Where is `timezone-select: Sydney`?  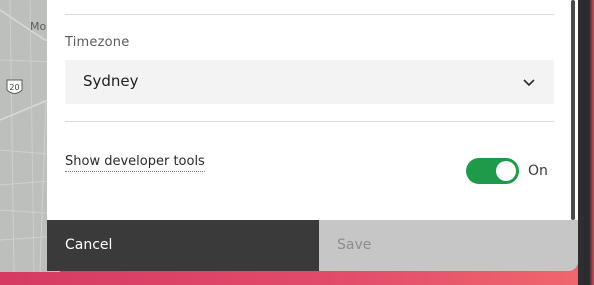 timezone-select: Sydney is located at coordinates (309, 82).